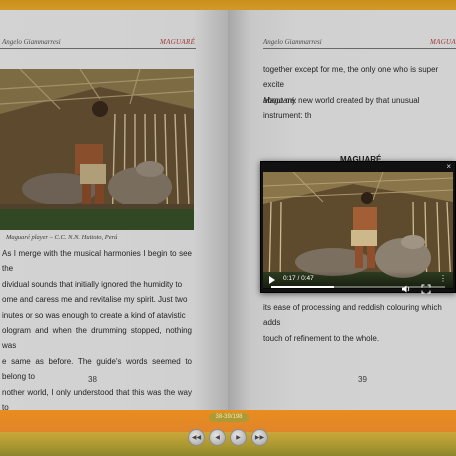 The width and height of the screenshot is (456, 456). Describe the element at coordinates (358, 227) in the screenshot. I see `video-player: × 0:17 / 0:47 ⋮` at that location.